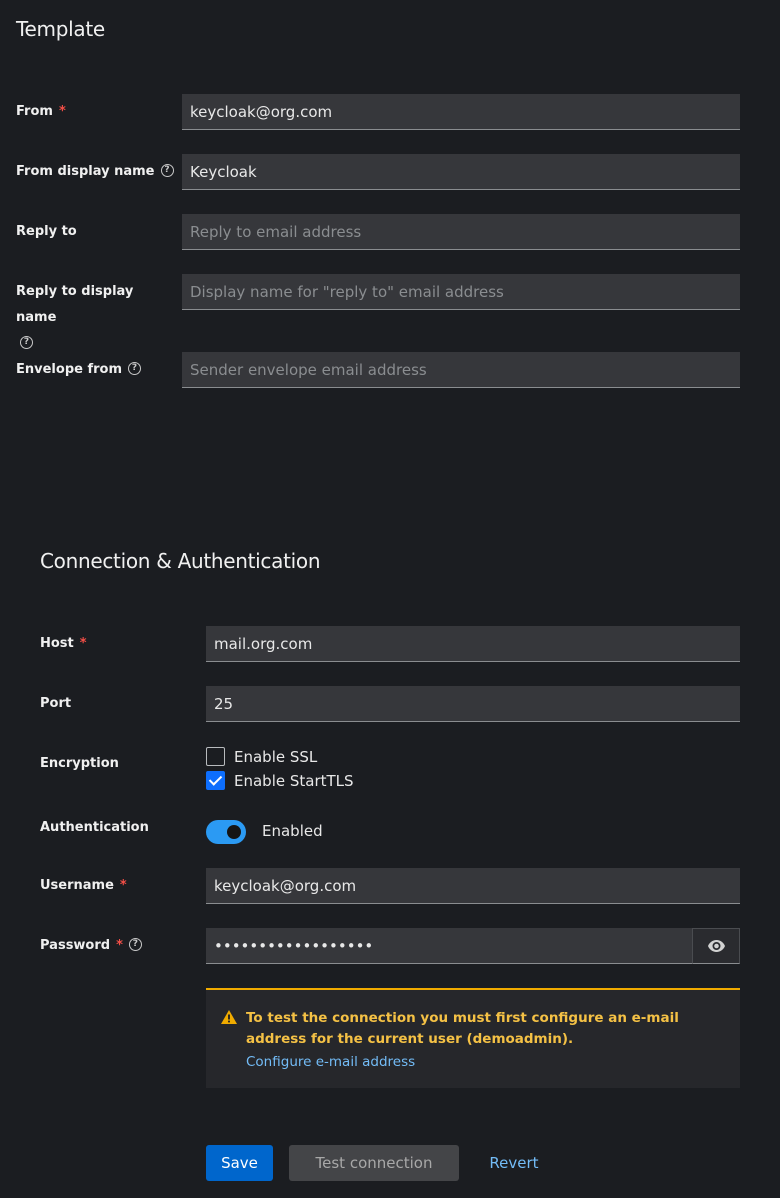 The image size is (780, 1198). I want to click on enable-ssl-row: Enable SSL, so click(261, 756).